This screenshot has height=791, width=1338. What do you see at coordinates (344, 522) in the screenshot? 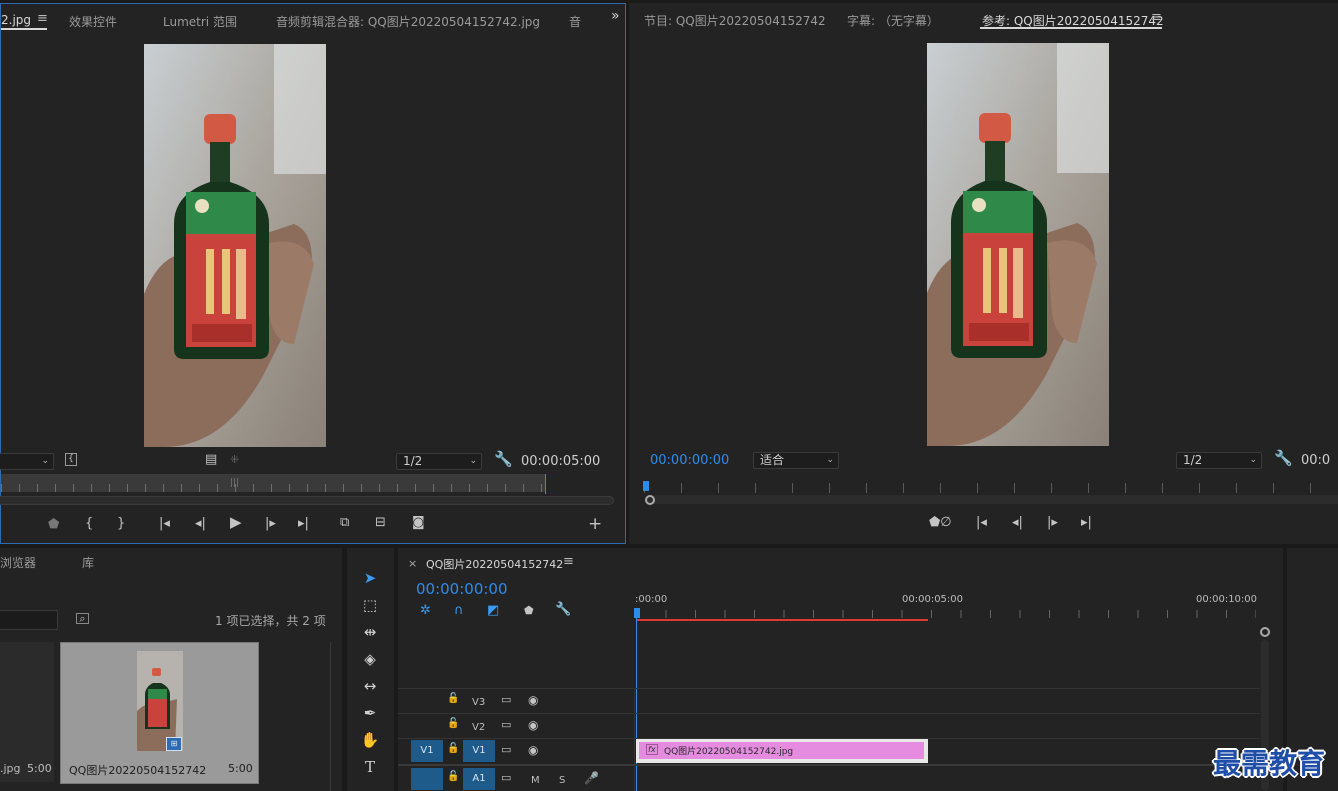
I see `insert-icon: ⧉` at bounding box center [344, 522].